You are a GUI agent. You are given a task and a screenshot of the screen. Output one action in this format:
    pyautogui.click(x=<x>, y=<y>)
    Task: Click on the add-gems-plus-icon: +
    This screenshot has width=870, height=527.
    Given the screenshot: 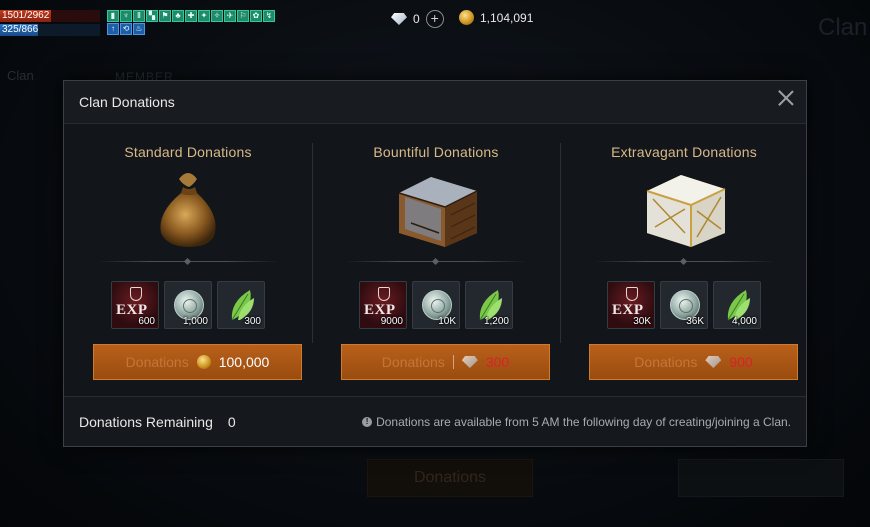 What is the action you would take?
    pyautogui.click(x=434, y=19)
    